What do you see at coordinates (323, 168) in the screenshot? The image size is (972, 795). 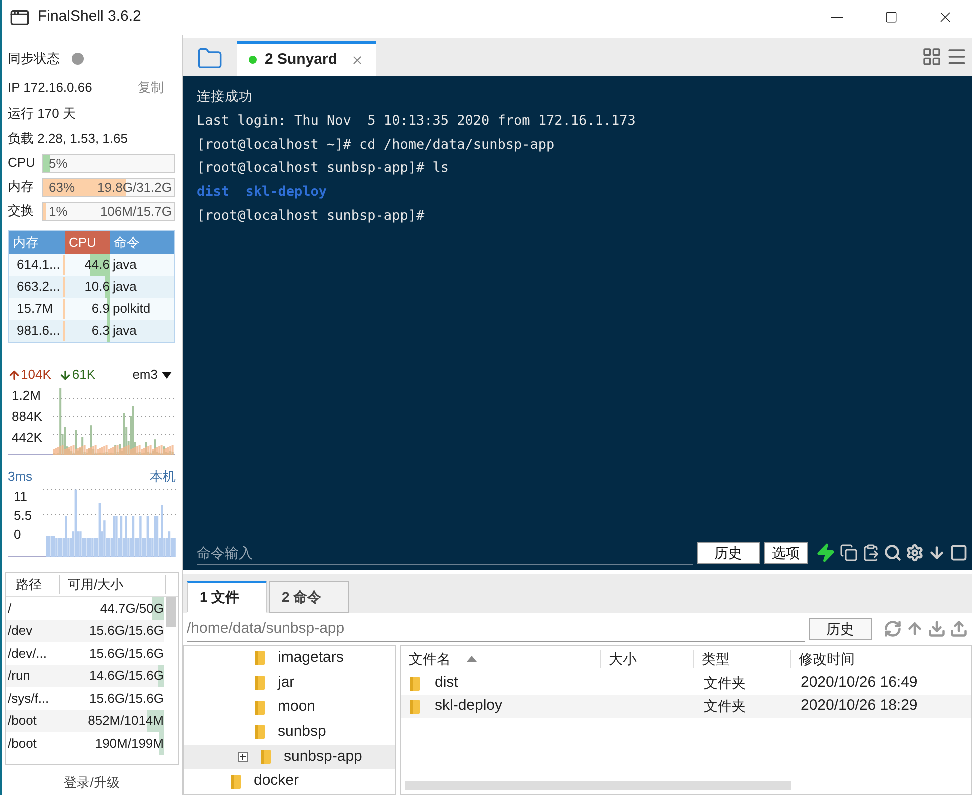 I see `terminal-line: [root@localhost sunbsp-app]# ls` at bounding box center [323, 168].